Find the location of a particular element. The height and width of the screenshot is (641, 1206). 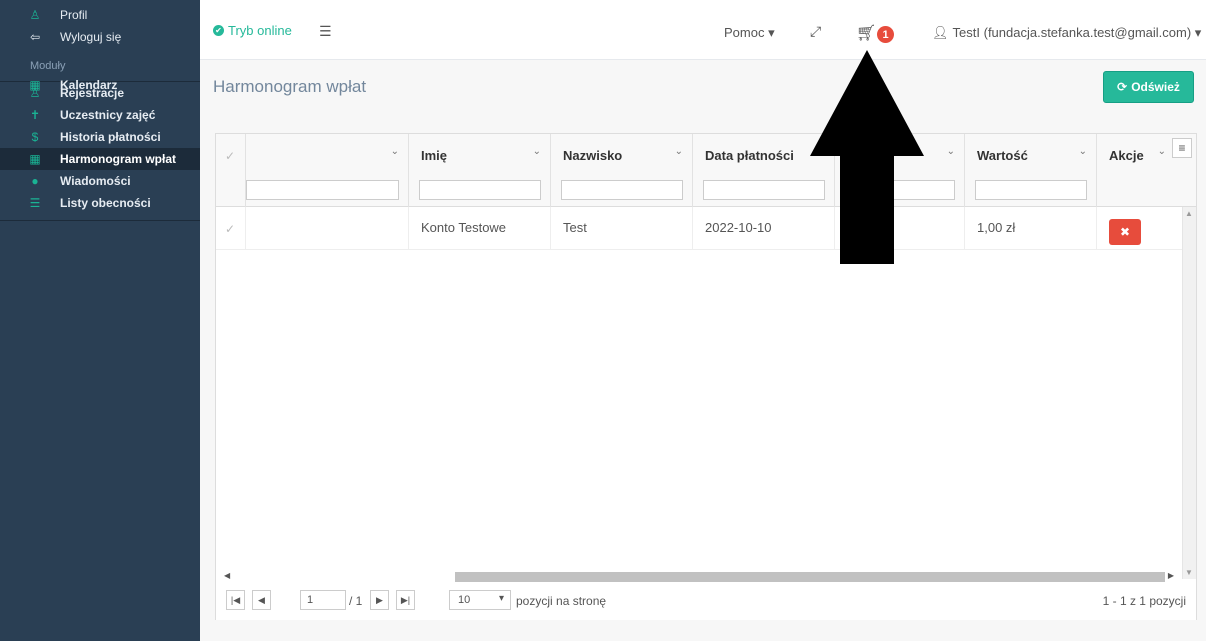

last-page-button: ▶| is located at coordinates (405, 600).